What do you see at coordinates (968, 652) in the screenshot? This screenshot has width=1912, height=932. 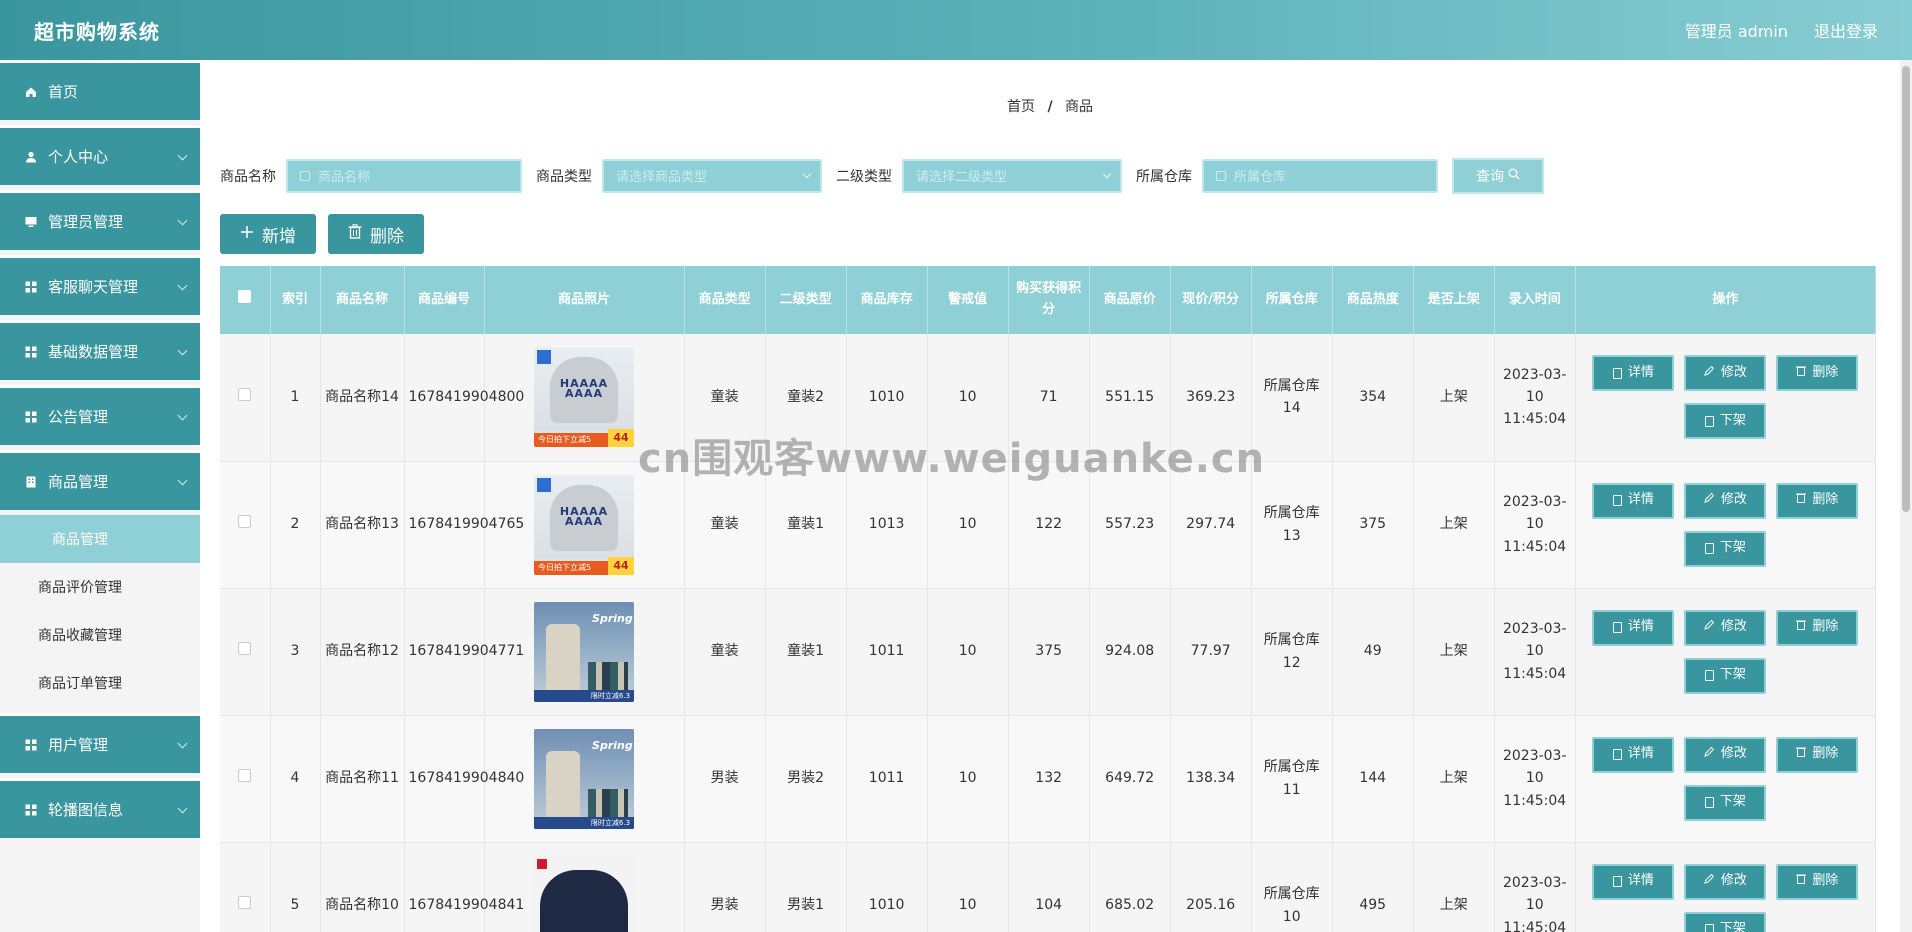 I see `cell-alert: 10` at bounding box center [968, 652].